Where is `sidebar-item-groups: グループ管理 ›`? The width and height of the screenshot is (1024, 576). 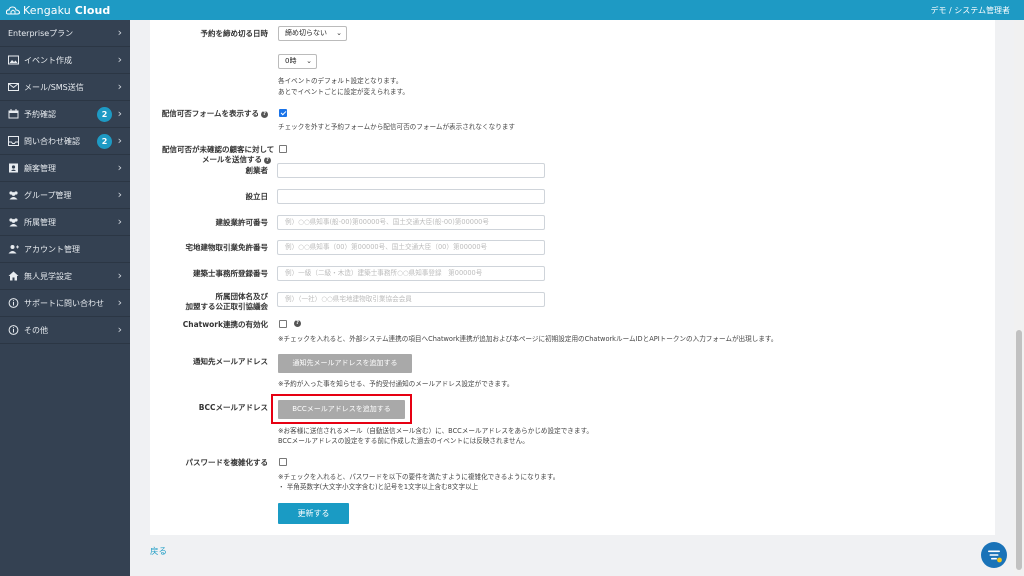 sidebar-item-groups: グループ管理 › is located at coordinates (65, 195).